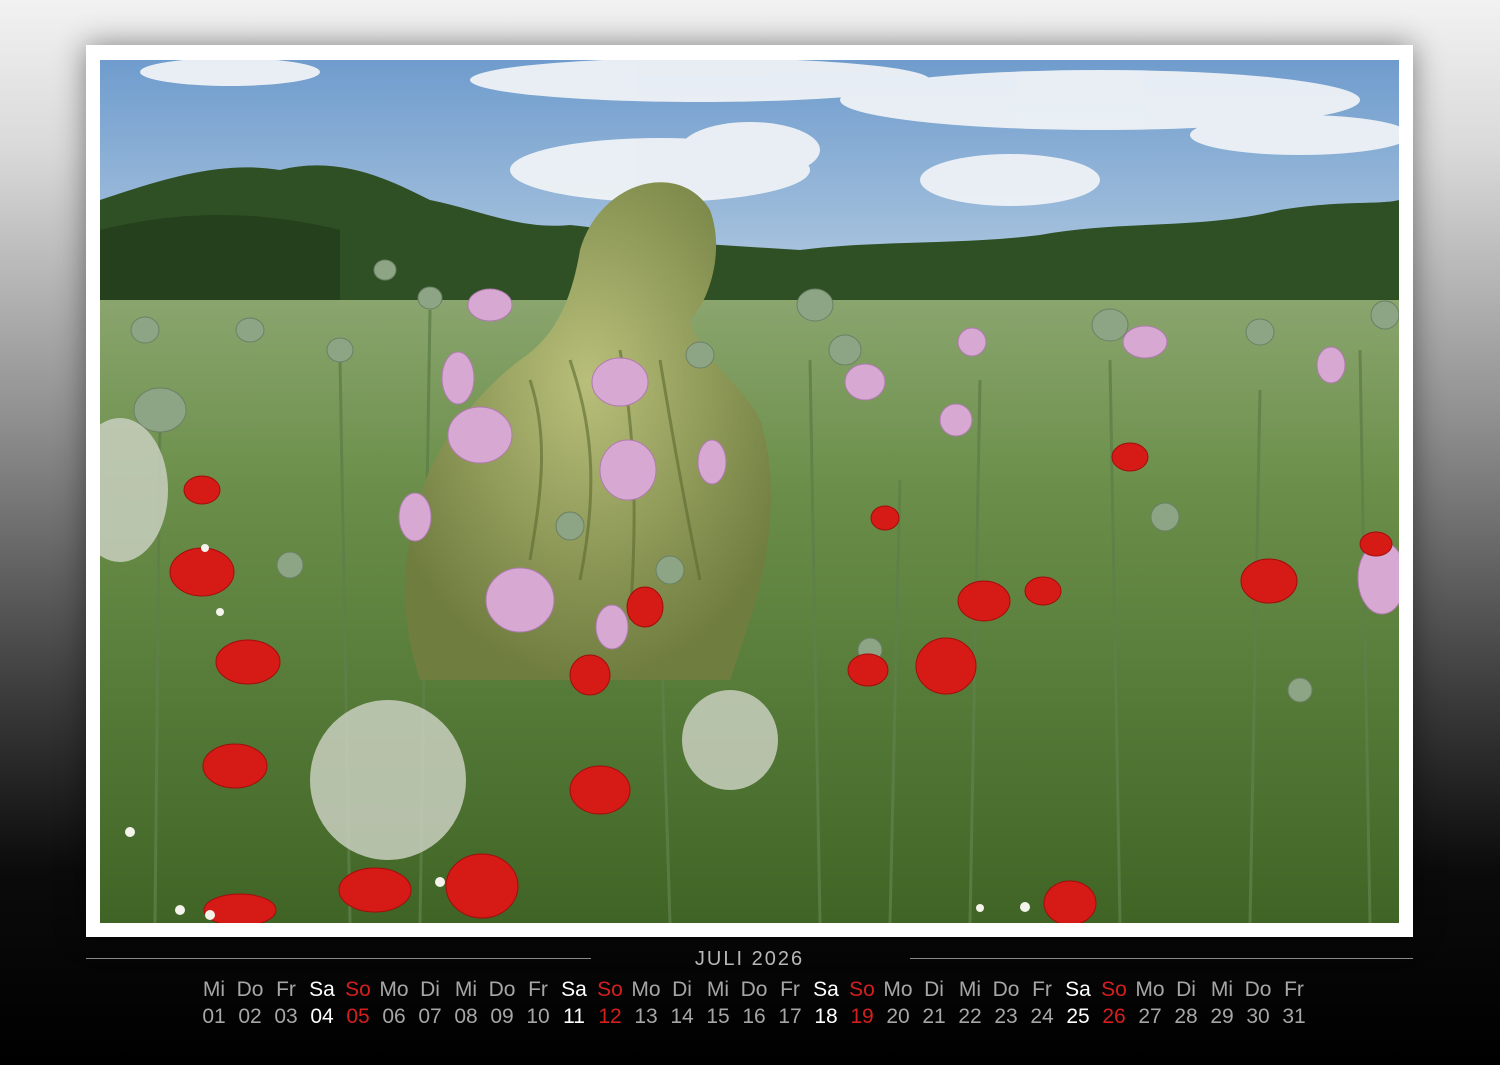 The width and height of the screenshot is (1500, 1065). Describe the element at coordinates (826, 1016) in the screenshot. I see `day-number: 18` at that location.